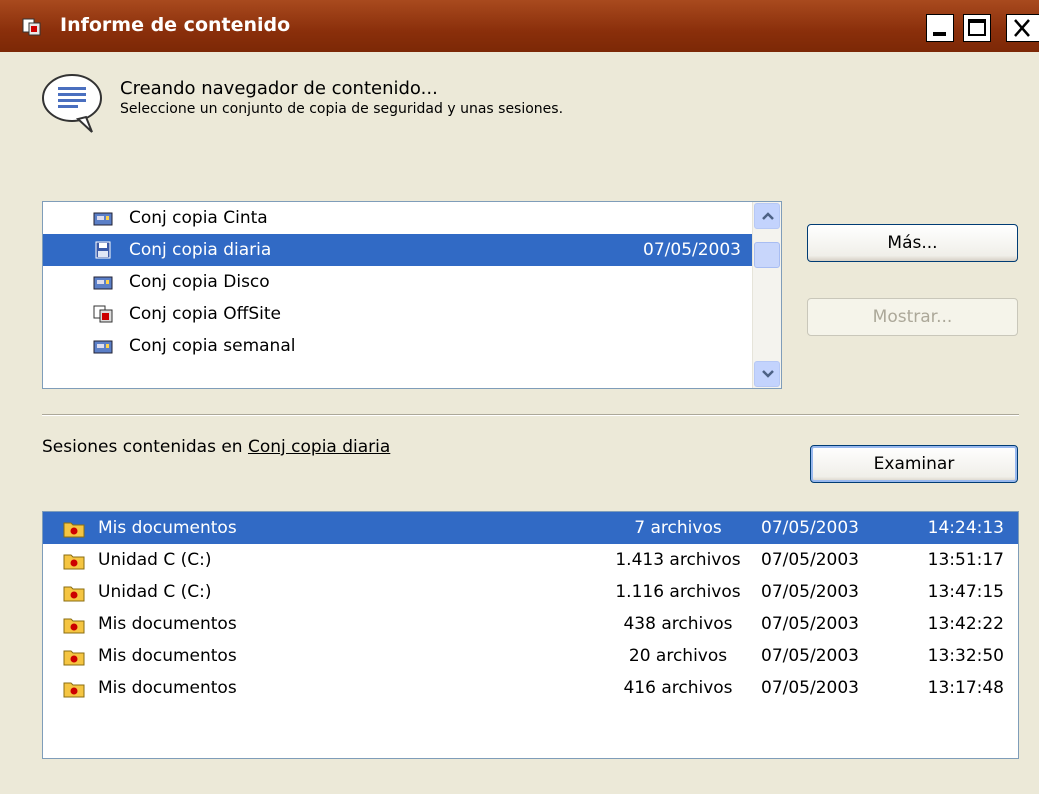  I want to click on content-report-icon, so click(31, 27).